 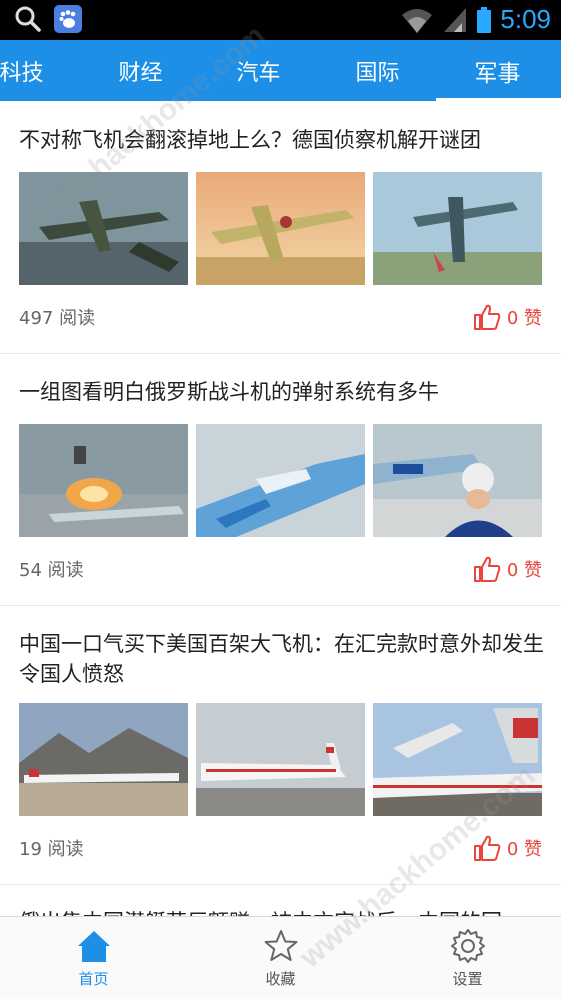 I want to click on tab-military: 军事, so click(x=497, y=70).